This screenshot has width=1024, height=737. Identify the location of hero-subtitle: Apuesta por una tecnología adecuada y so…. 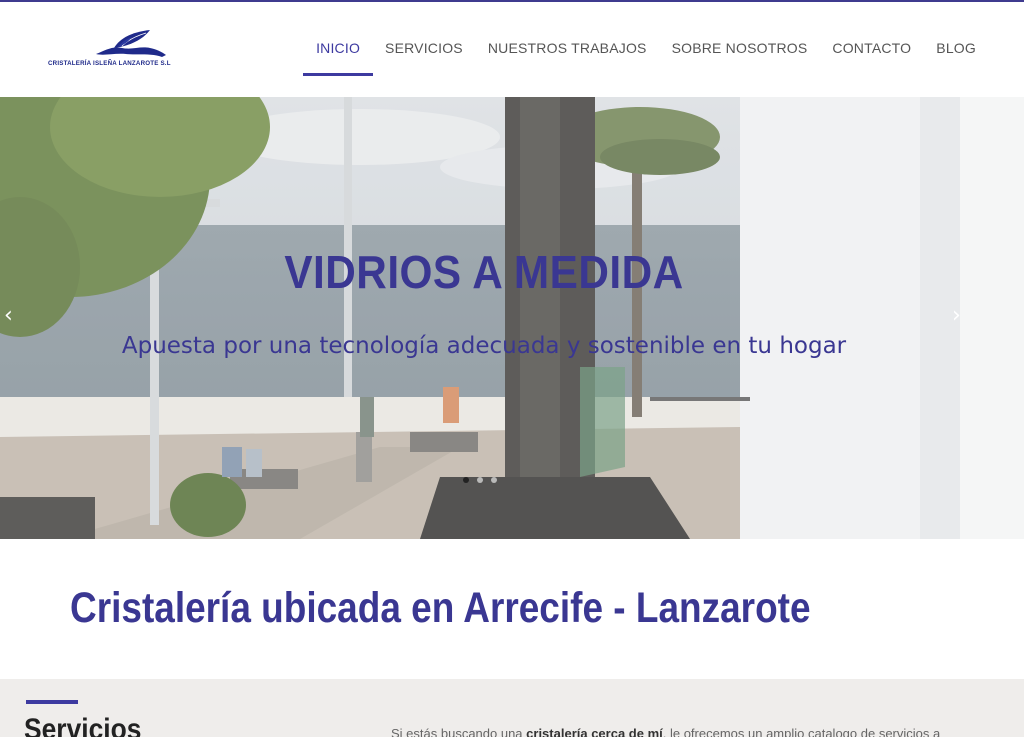
(484, 346).